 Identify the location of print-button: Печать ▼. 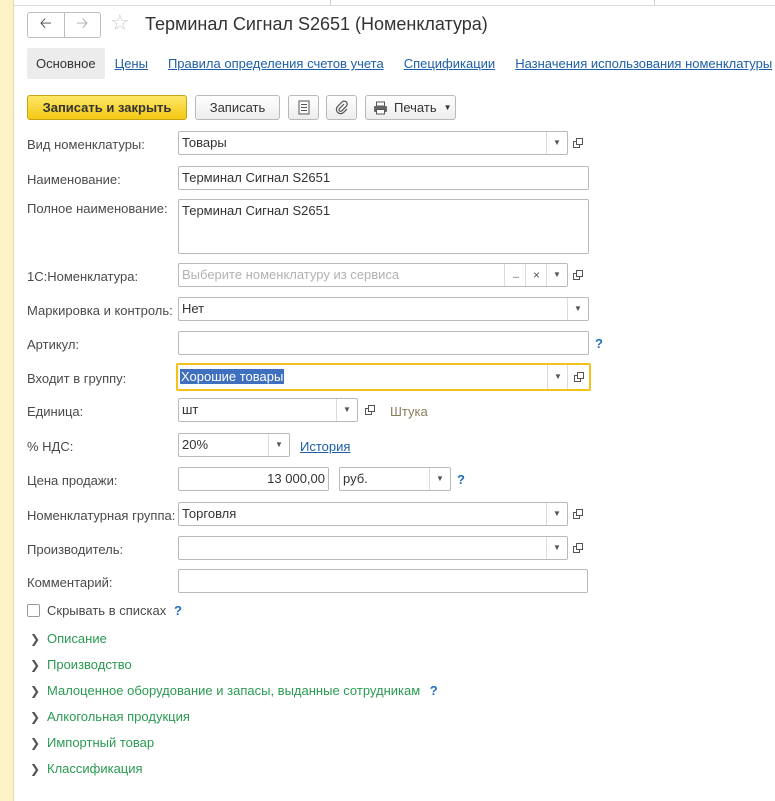
(410, 107).